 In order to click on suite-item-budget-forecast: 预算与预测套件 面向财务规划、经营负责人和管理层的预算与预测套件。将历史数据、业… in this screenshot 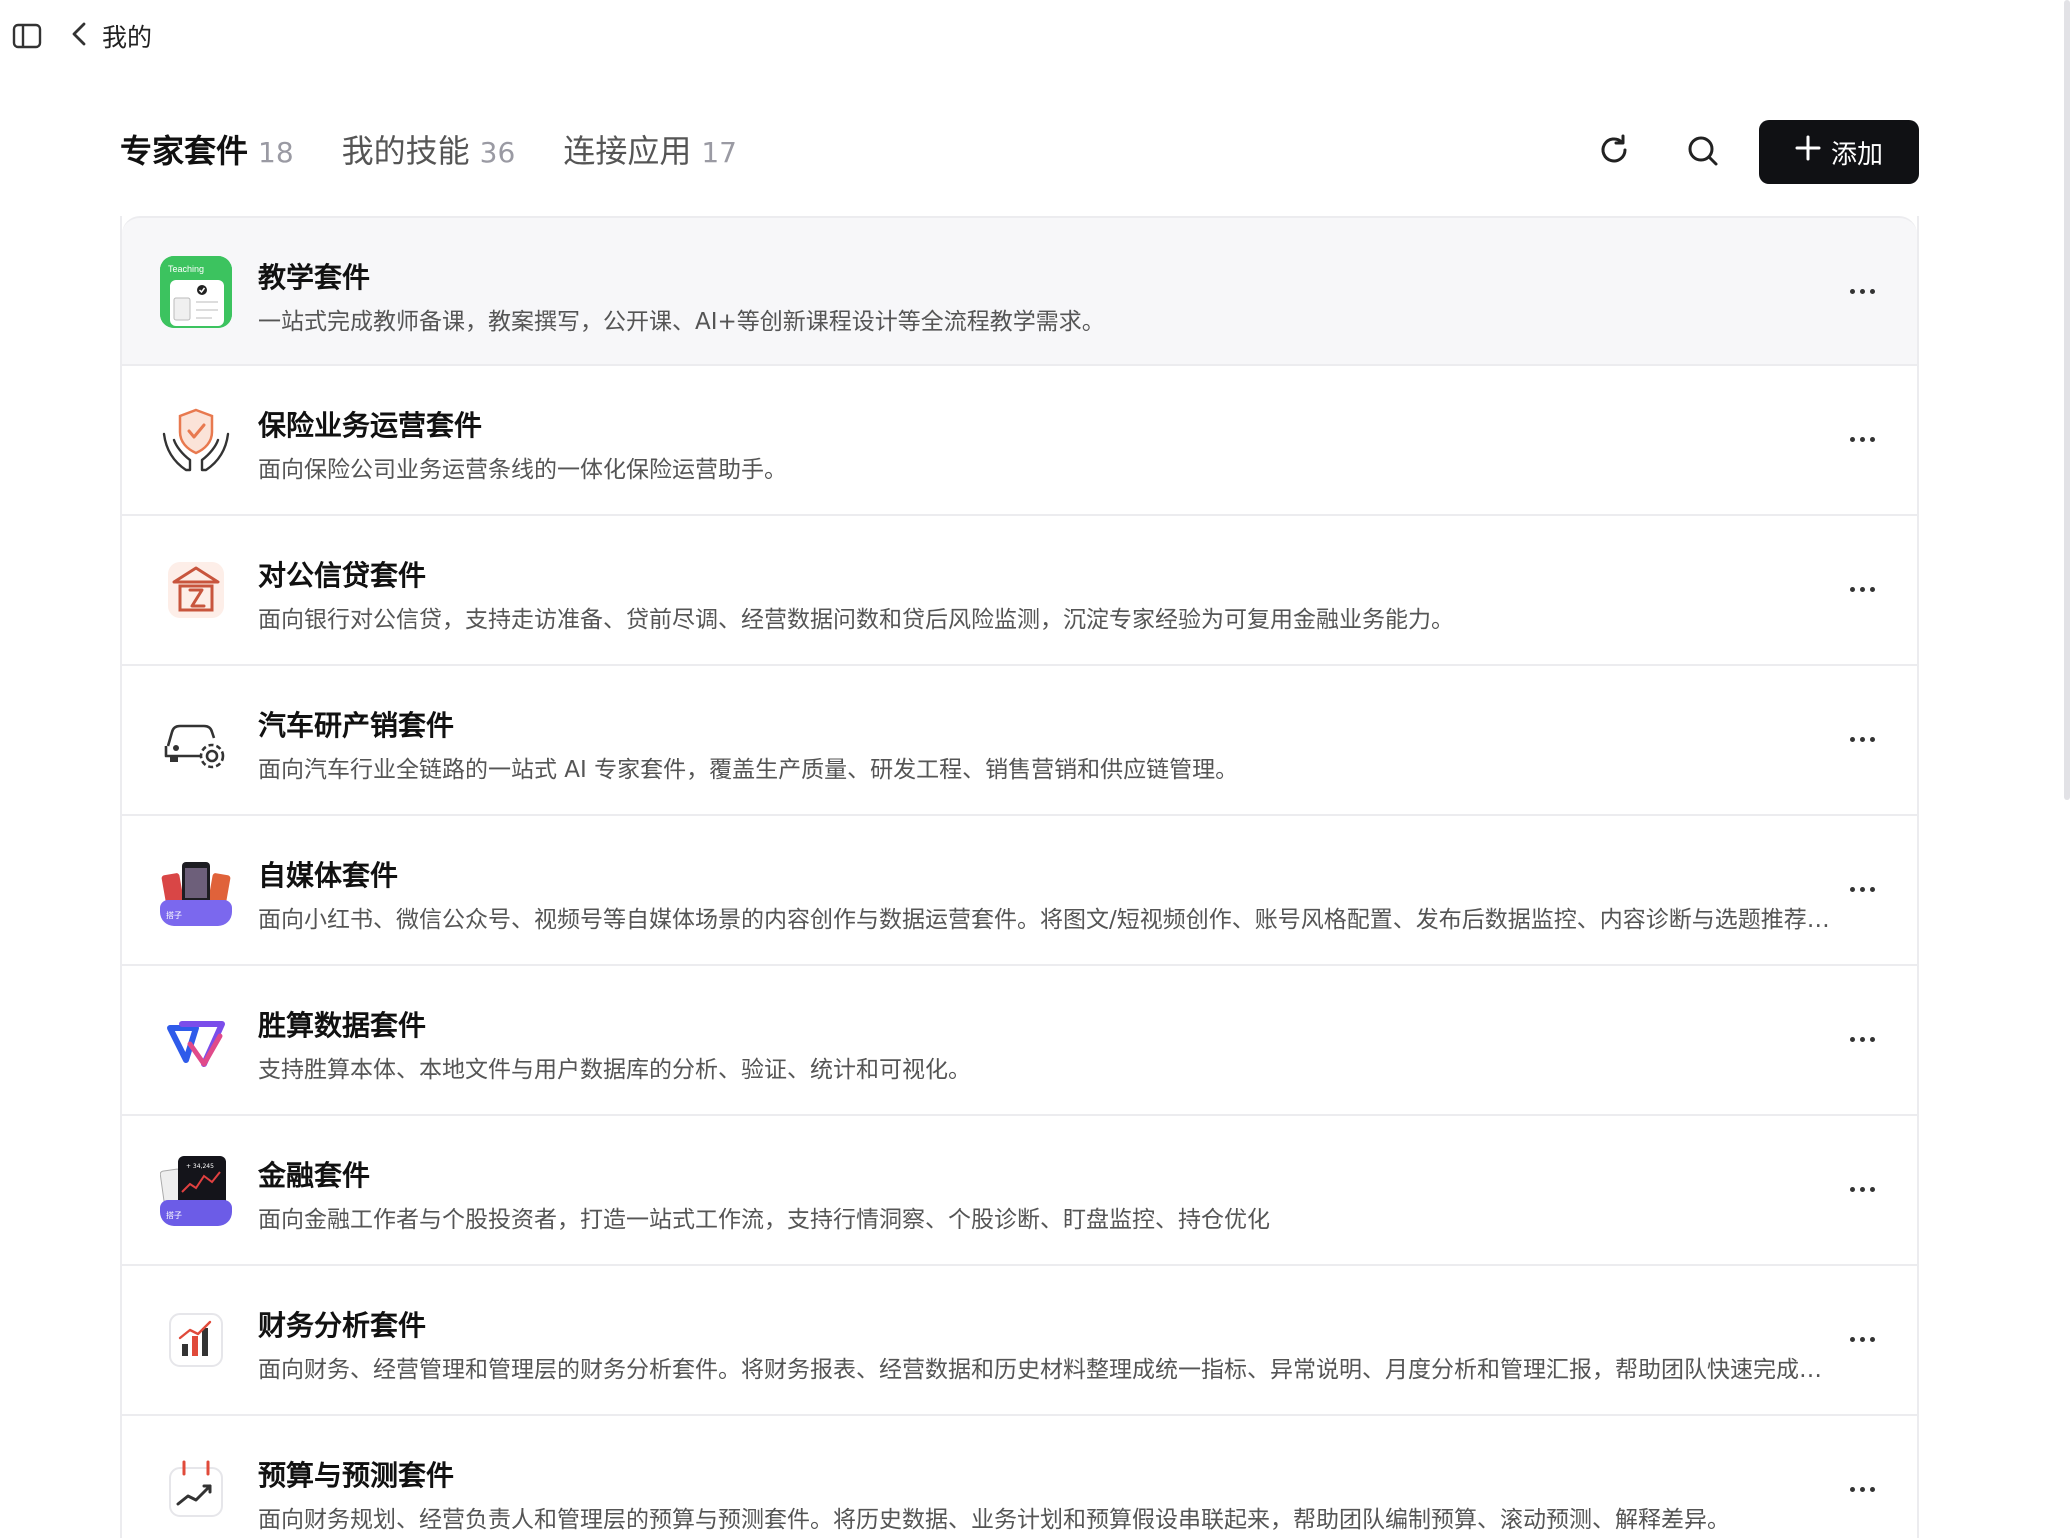, I will do `click(1019, 1477)`.